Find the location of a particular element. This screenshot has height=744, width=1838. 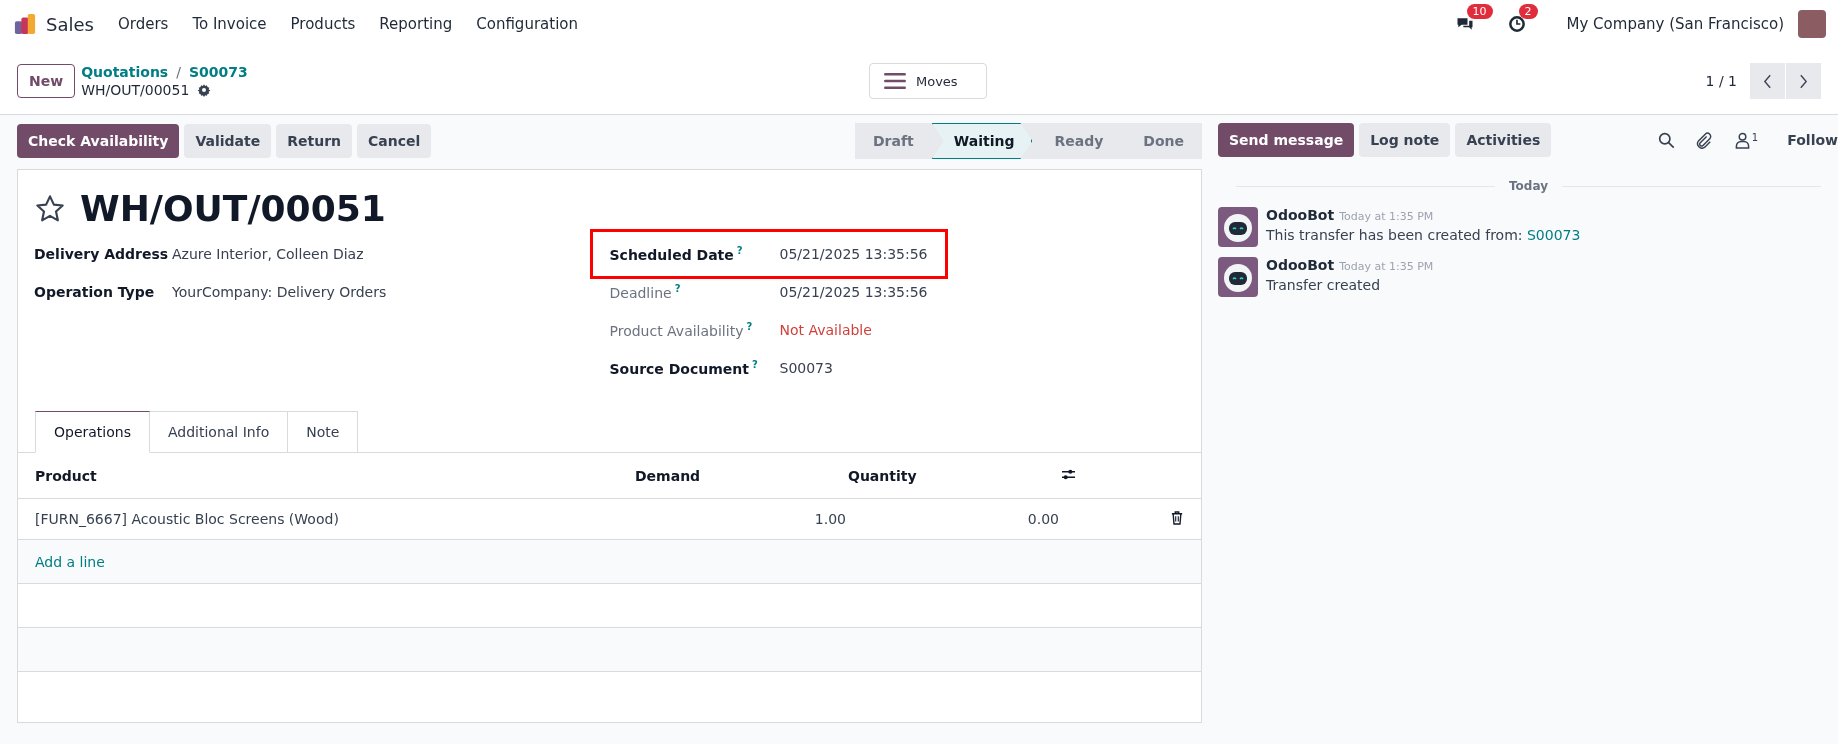

menu-item: Orders is located at coordinates (143, 24).